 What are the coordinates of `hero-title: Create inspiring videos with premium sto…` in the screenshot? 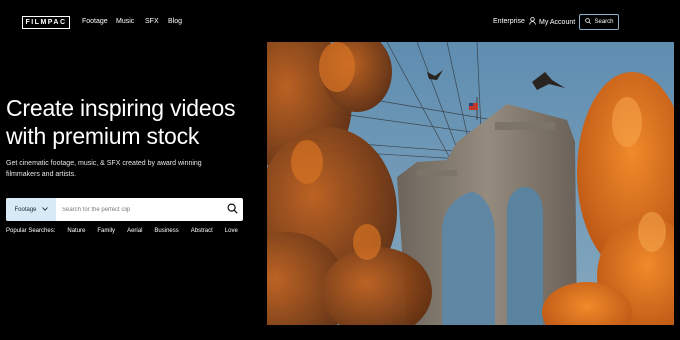 It's located at (136, 122).